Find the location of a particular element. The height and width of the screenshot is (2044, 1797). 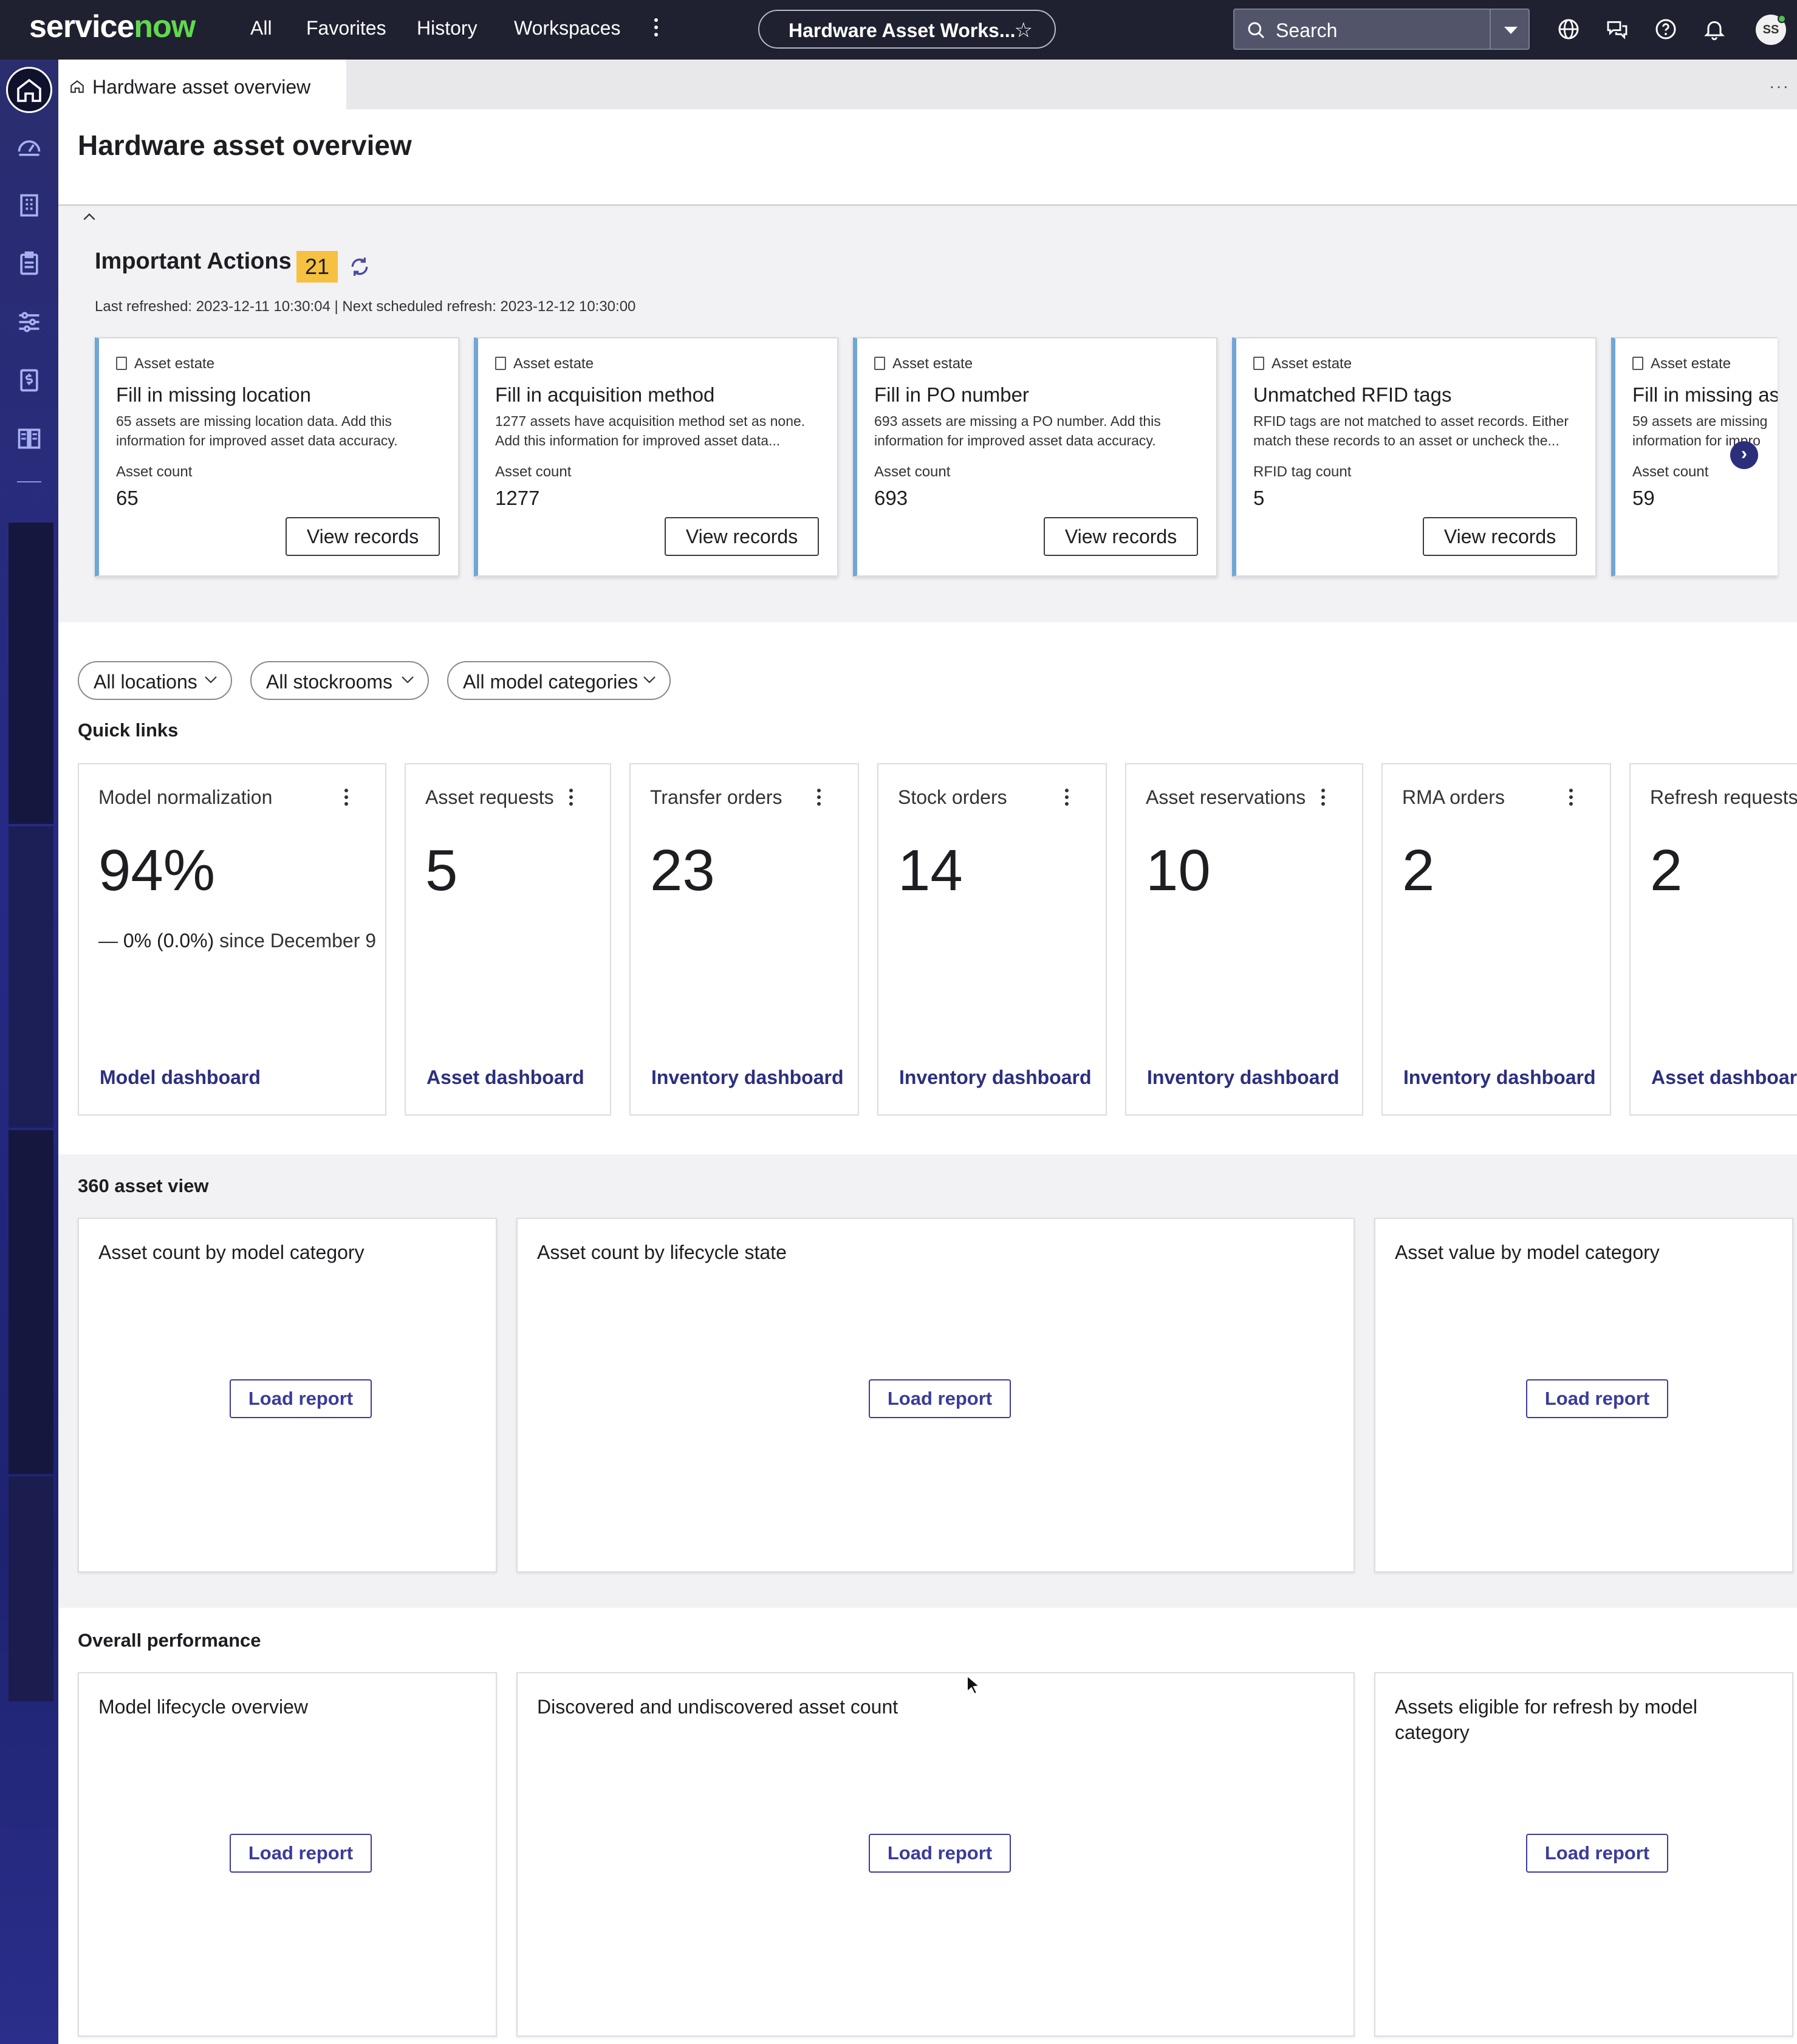

action-card-title: Fill in missing location is located at coordinates (214, 394).